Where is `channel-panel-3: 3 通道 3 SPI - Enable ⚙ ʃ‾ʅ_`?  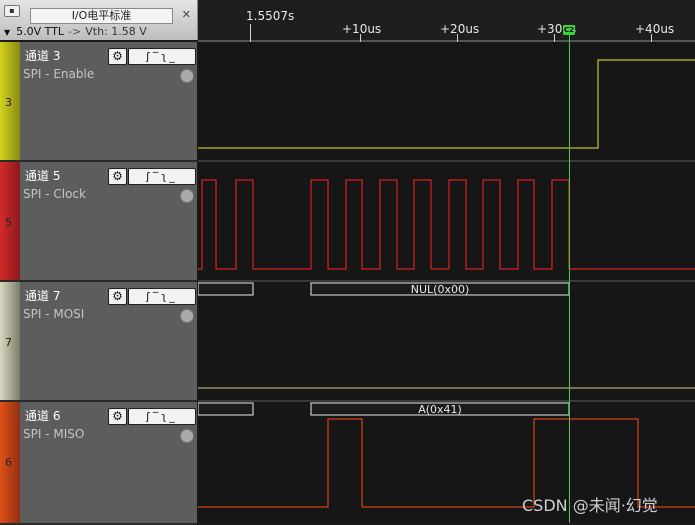
channel-panel-3: 3 通道 3 SPI - Enable ⚙ ʃ‾ʅ_ is located at coordinates (98, 102).